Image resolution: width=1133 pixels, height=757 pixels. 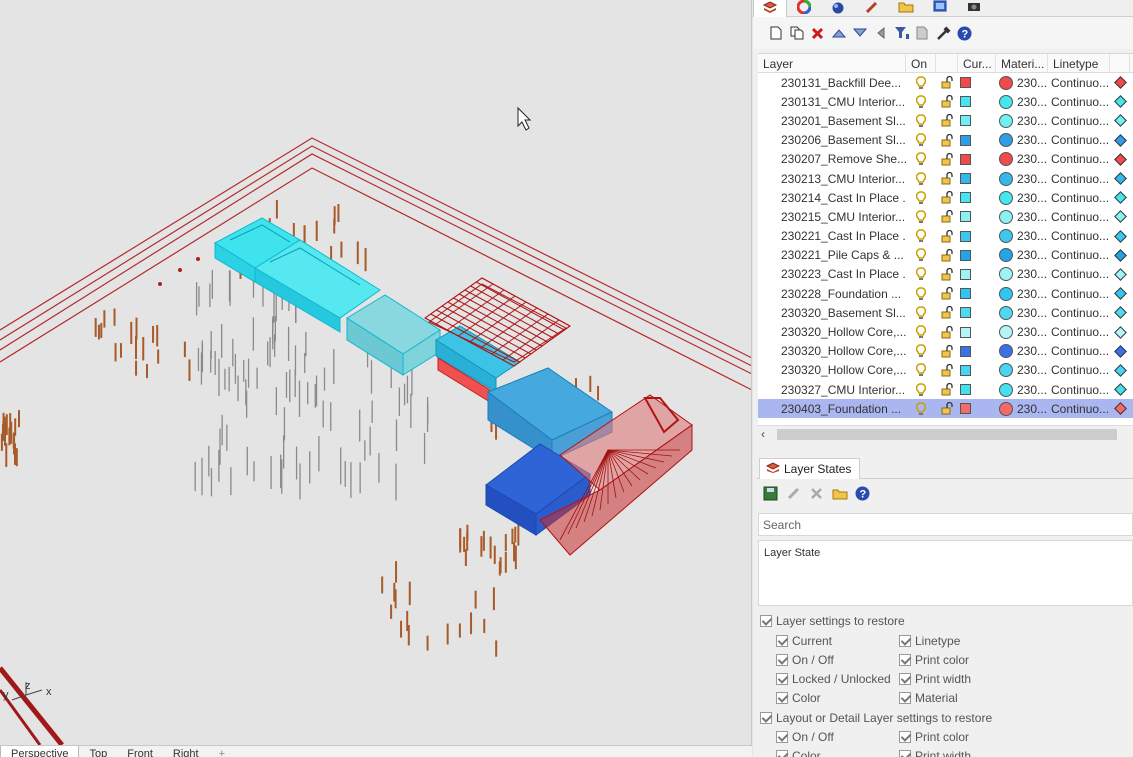 I want to click on render-tab, so click(x=838, y=8).